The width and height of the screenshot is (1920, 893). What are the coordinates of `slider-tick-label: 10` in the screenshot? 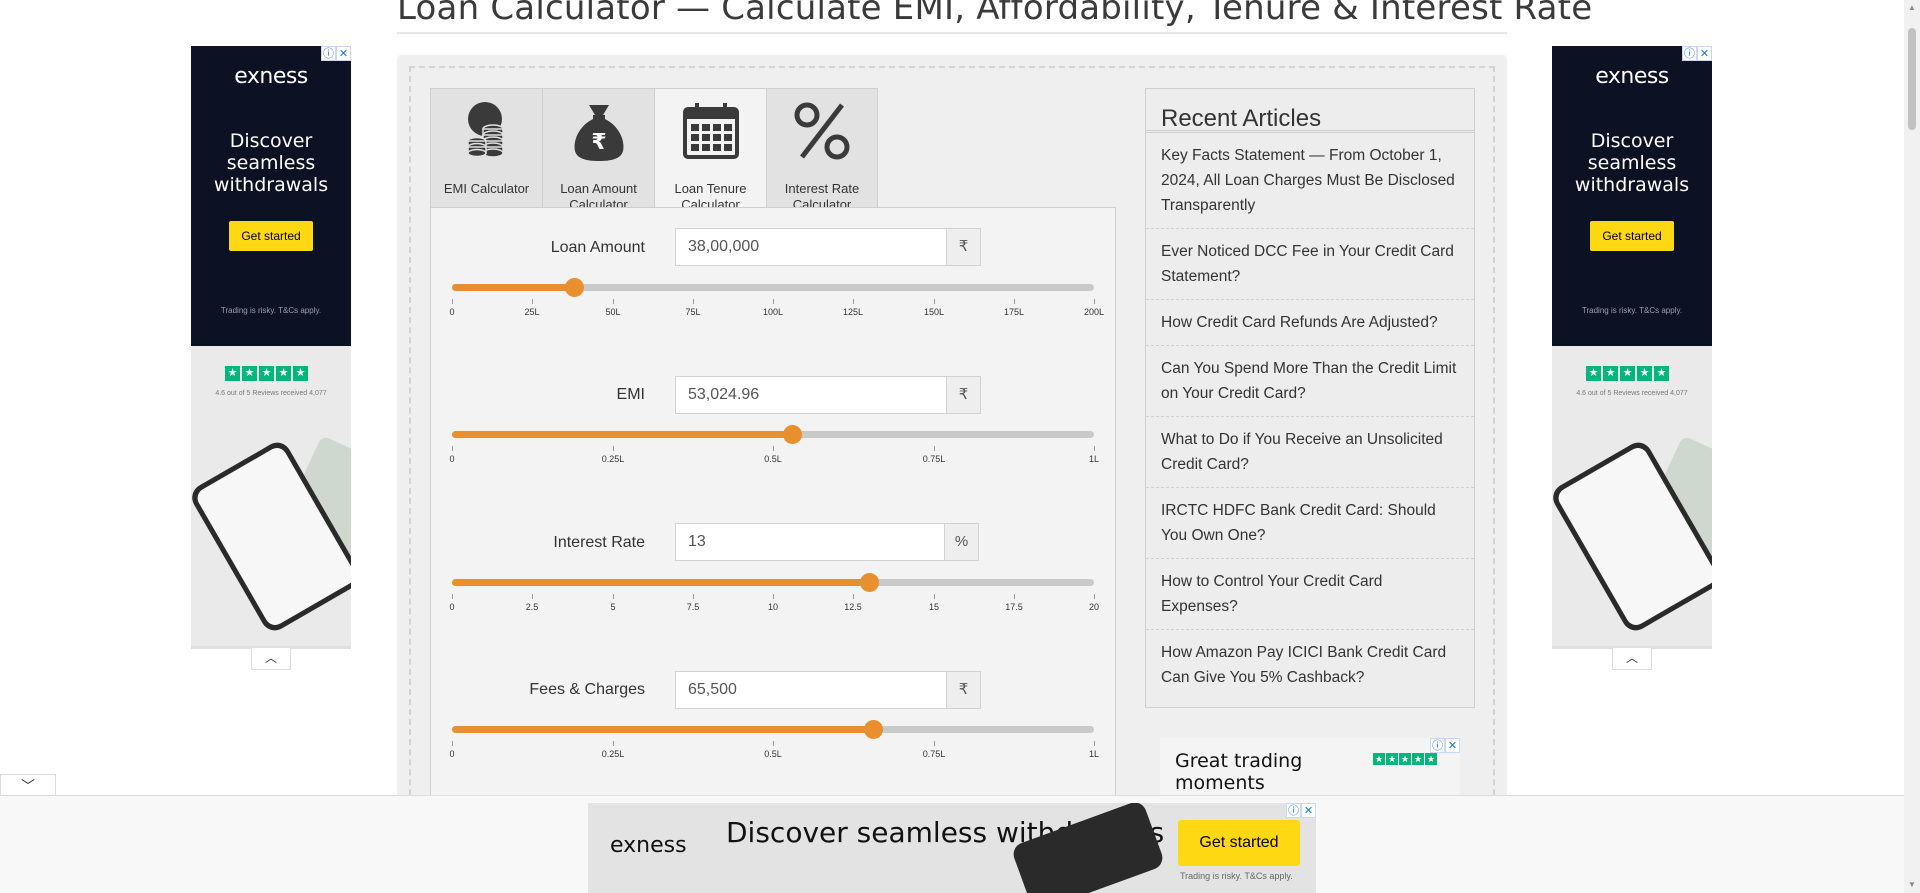 It's located at (773, 607).